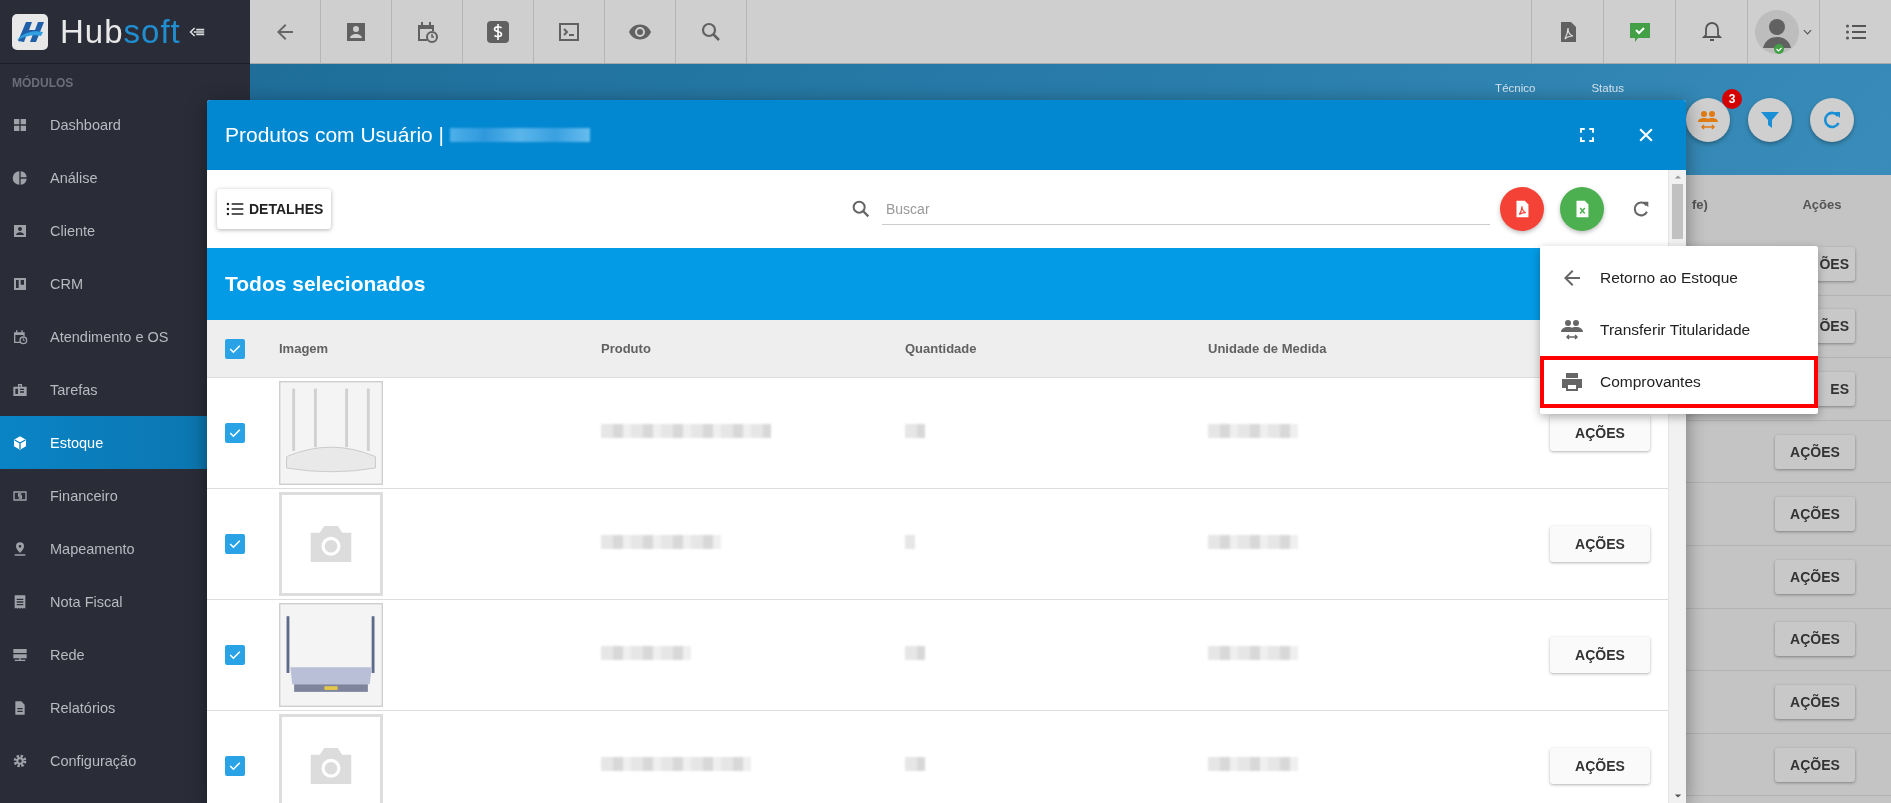 The width and height of the screenshot is (1891, 803). What do you see at coordinates (125, 707) in the screenshot?
I see `sidebar-item: Relatórios` at bounding box center [125, 707].